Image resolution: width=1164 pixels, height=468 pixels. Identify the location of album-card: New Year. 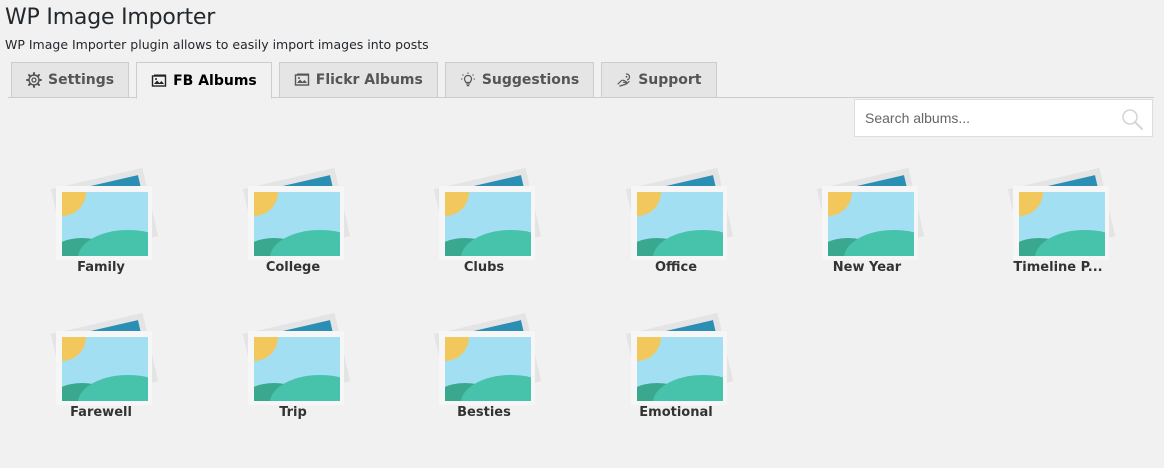
(864, 217).